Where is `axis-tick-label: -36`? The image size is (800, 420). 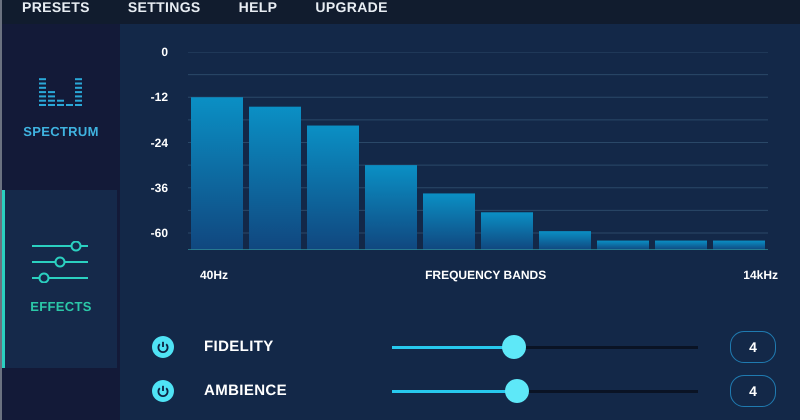
axis-tick-label: -36 is located at coordinates (159, 188).